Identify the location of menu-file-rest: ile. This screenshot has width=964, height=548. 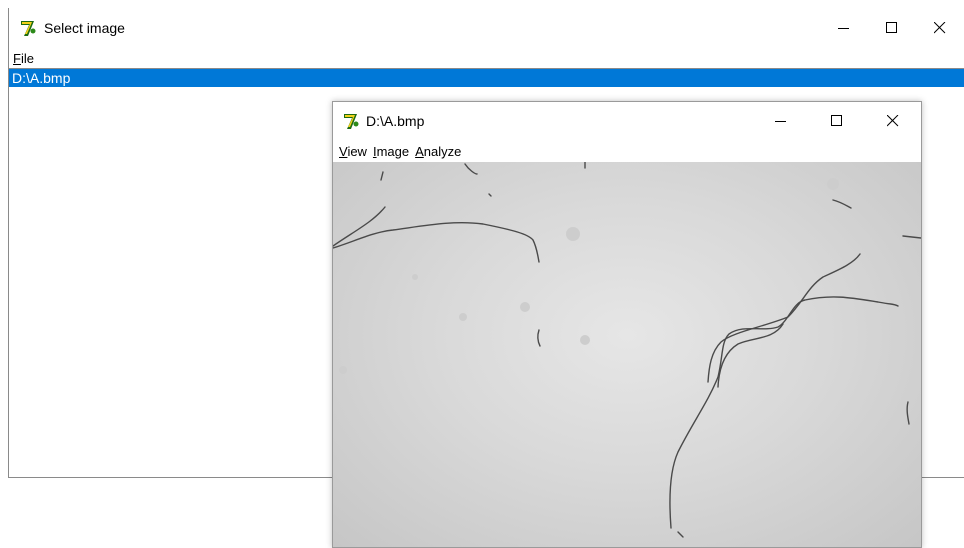
(27, 58).